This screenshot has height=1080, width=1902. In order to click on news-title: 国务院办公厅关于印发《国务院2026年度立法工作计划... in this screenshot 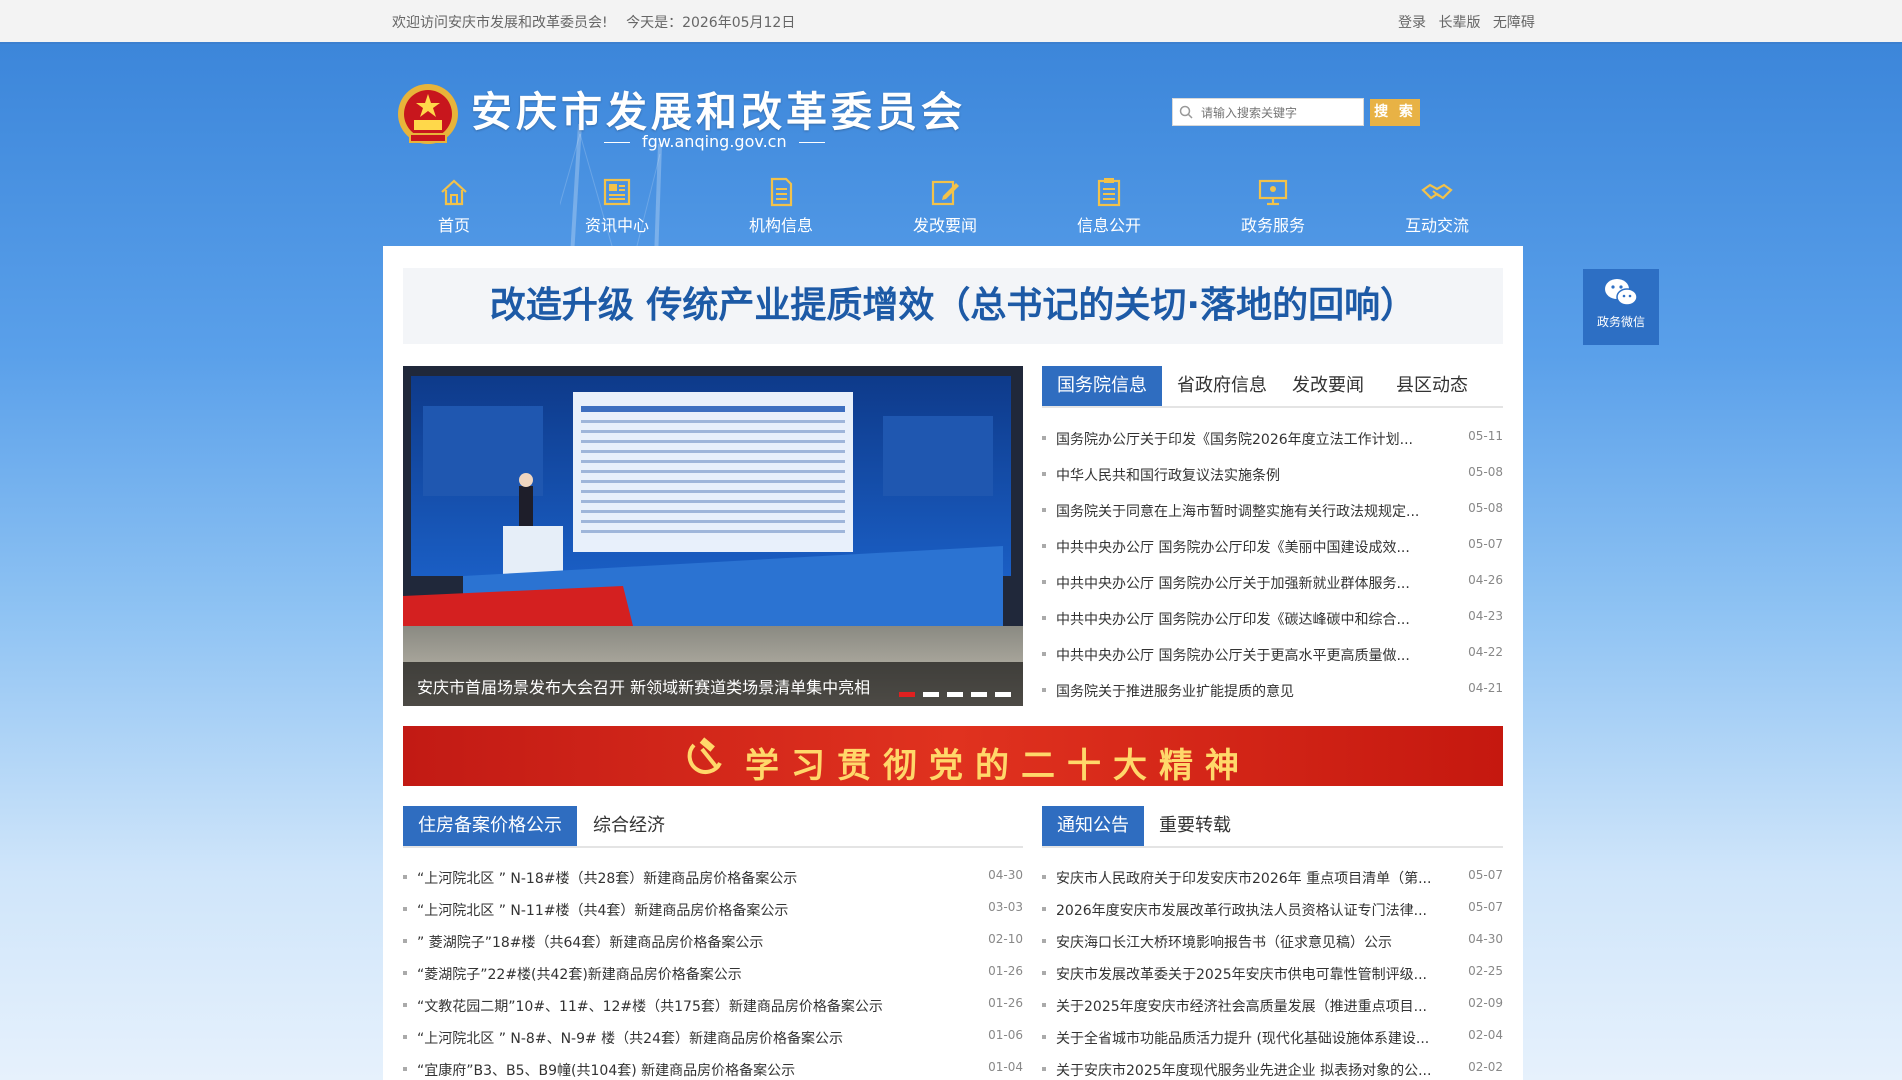, I will do `click(1234, 439)`.